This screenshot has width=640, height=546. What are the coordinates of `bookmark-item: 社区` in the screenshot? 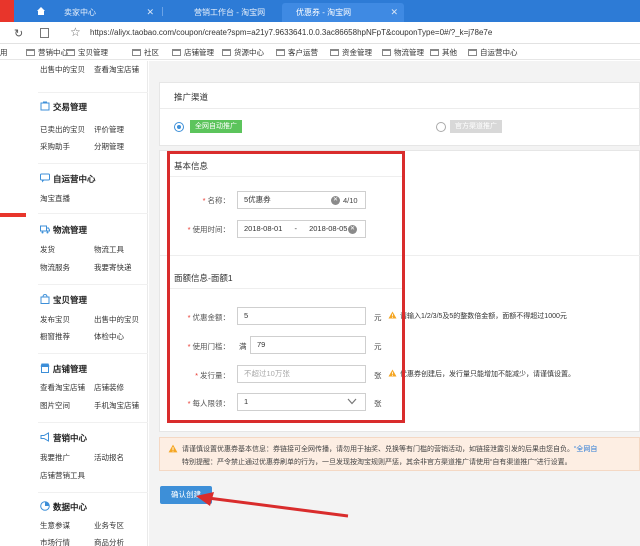 It's located at (145, 52).